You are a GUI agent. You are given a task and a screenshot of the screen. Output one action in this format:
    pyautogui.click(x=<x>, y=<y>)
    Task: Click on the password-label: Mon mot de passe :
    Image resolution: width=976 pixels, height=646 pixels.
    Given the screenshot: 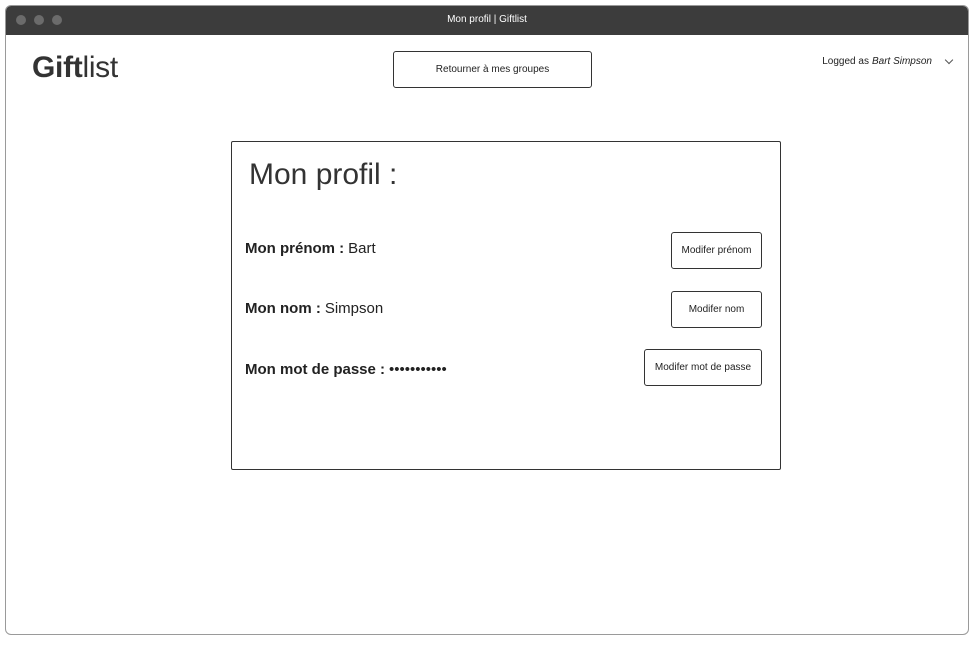 What is the action you would take?
    pyautogui.click(x=315, y=369)
    